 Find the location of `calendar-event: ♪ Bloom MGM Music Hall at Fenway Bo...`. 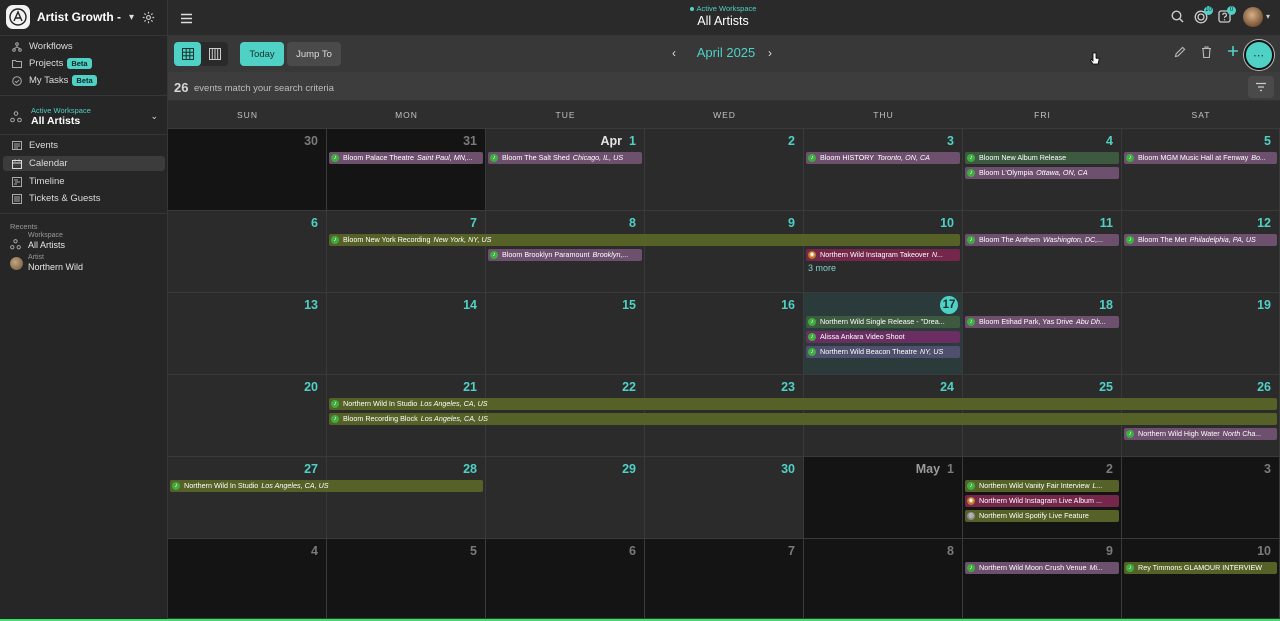

calendar-event: ♪ Bloom MGM Music Hall at Fenway Bo... is located at coordinates (1200, 158).